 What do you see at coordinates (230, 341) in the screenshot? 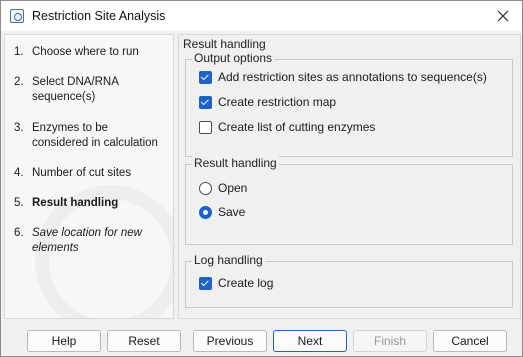
I see `previous-button: Previous` at bounding box center [230, 341].